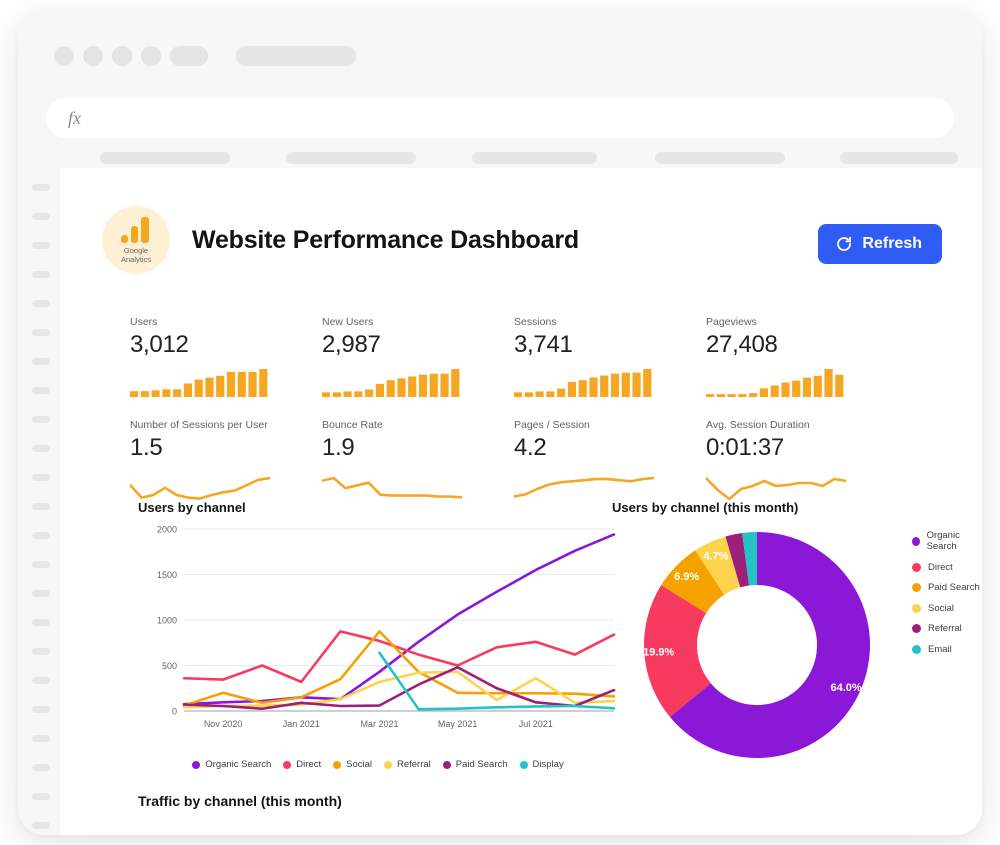 Image resolution: width=1000 pixels, height=845 pixels. What do you see at coordinates (226, 356) in the screenshot?
I see `metric-card-users: Users 3,012` at bounding box center [226, 356].